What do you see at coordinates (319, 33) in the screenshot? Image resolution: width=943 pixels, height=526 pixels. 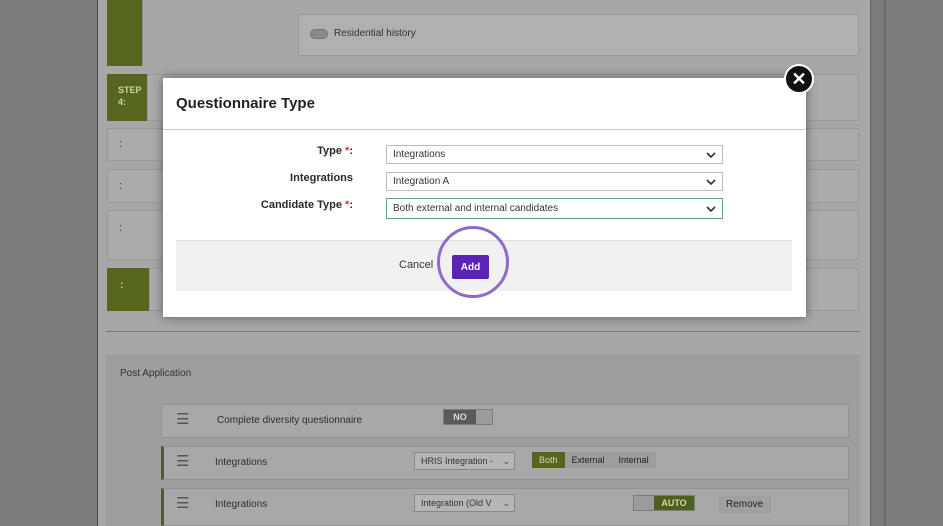 I see `residential-history-toggle` at bounding box center [319, 33].